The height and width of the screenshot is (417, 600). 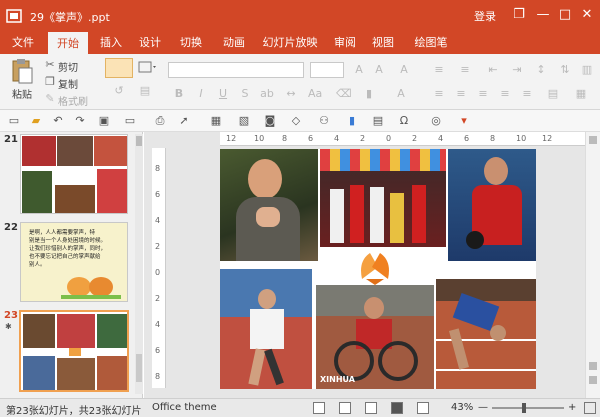 What do you see at coordinates (345, 408) in the screenshot?
I see `sorter-view-icon` at bounding box center [345, 408].